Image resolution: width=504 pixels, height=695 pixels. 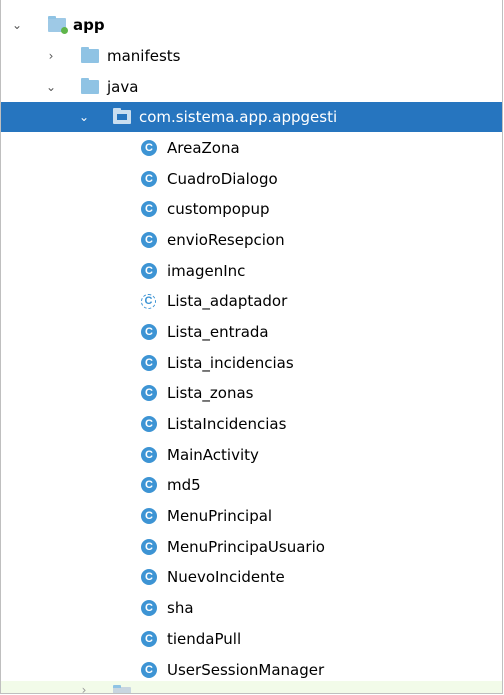 What do you see at coordinates (184, 485) in the screenshot?
I see `tree-node-label: md5` at bounding box center [184, 485].